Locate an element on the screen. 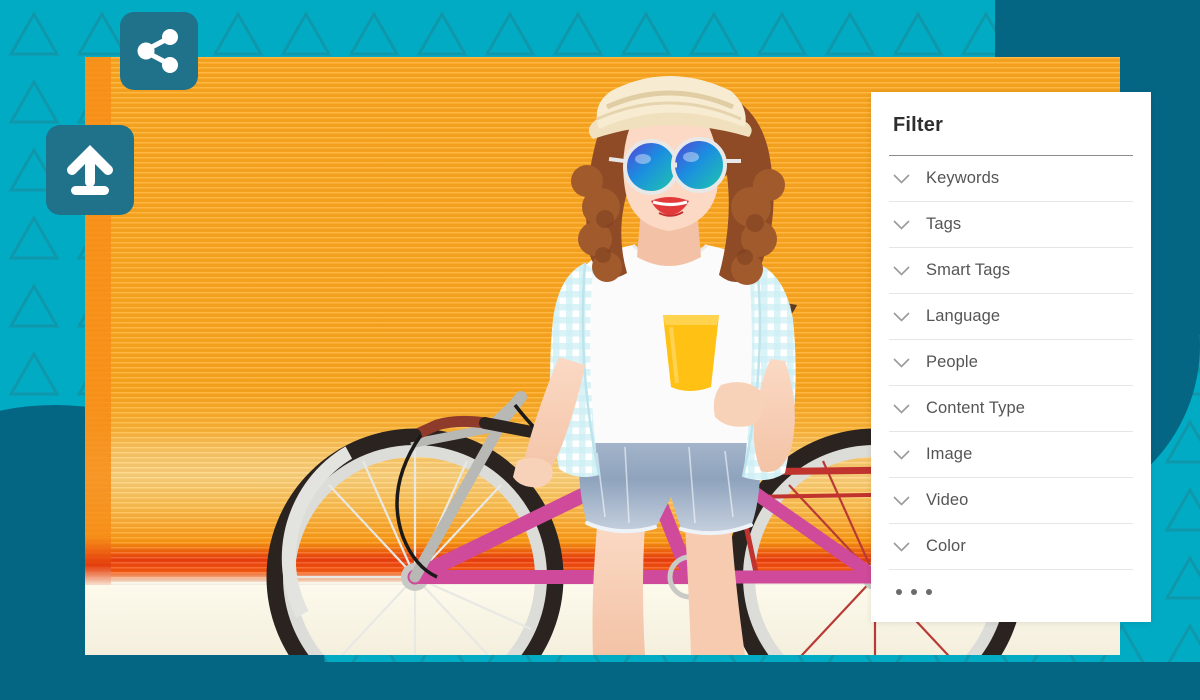 The width and height of the screenshot is (1200, 700). filter-row-video: Video is located at coordinates (1011, 501).